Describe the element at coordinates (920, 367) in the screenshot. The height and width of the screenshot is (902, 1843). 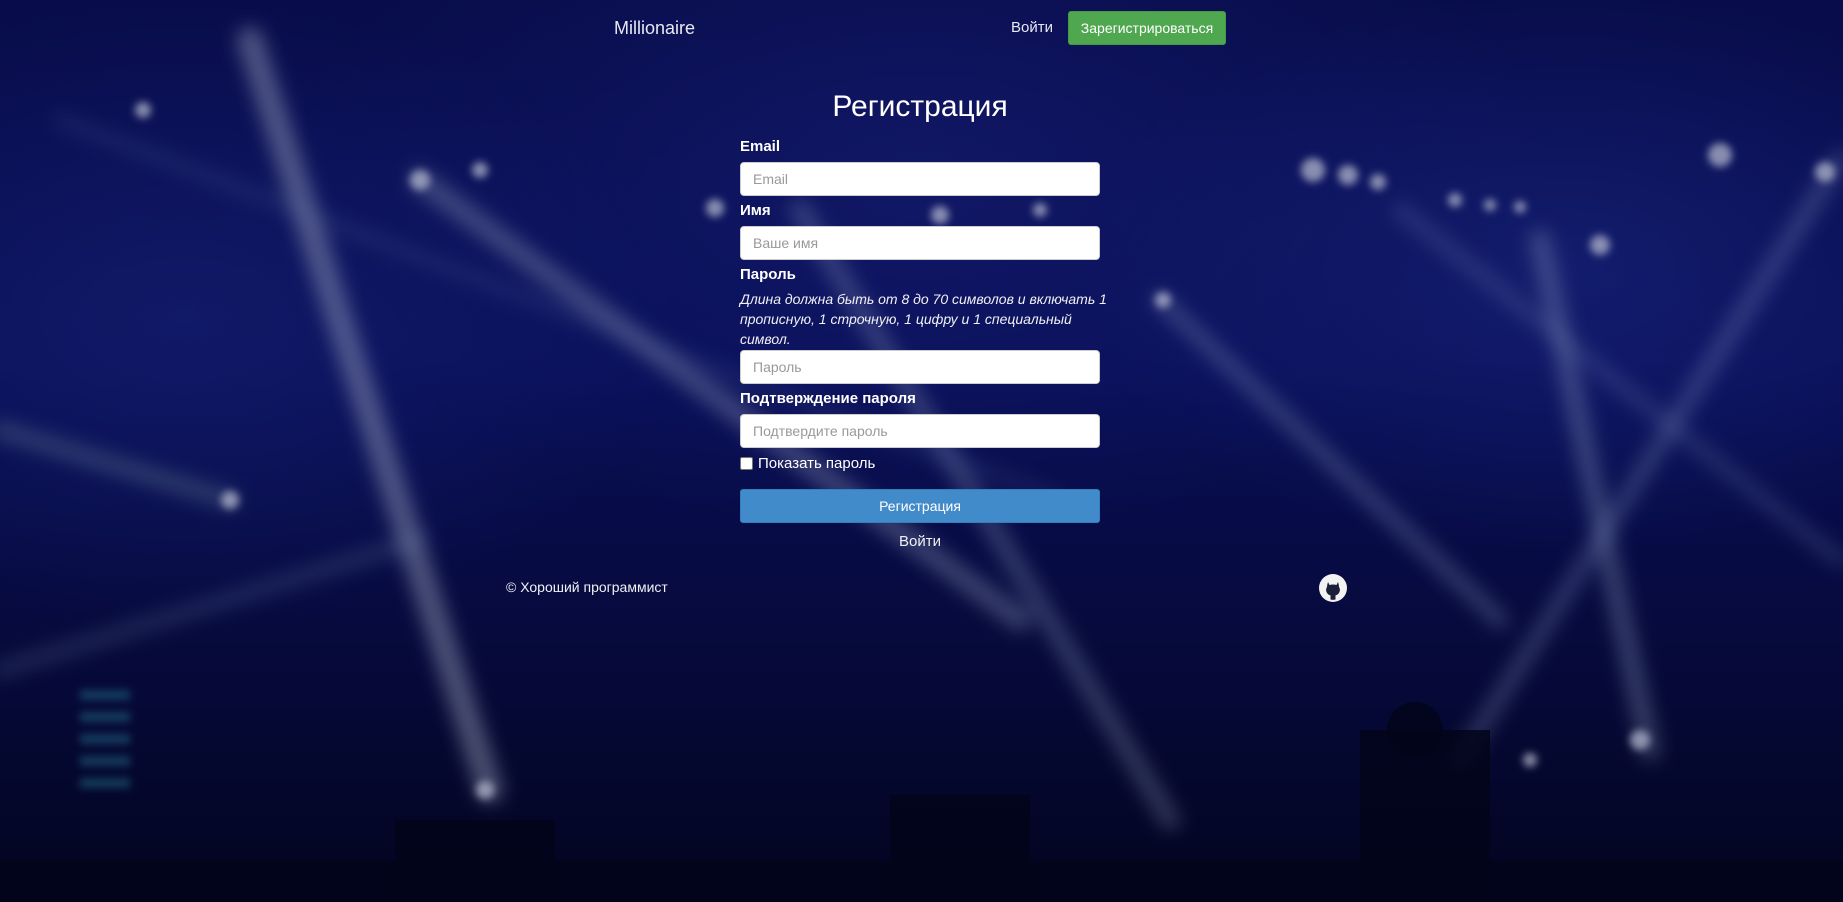
I see `password-field` at that location.